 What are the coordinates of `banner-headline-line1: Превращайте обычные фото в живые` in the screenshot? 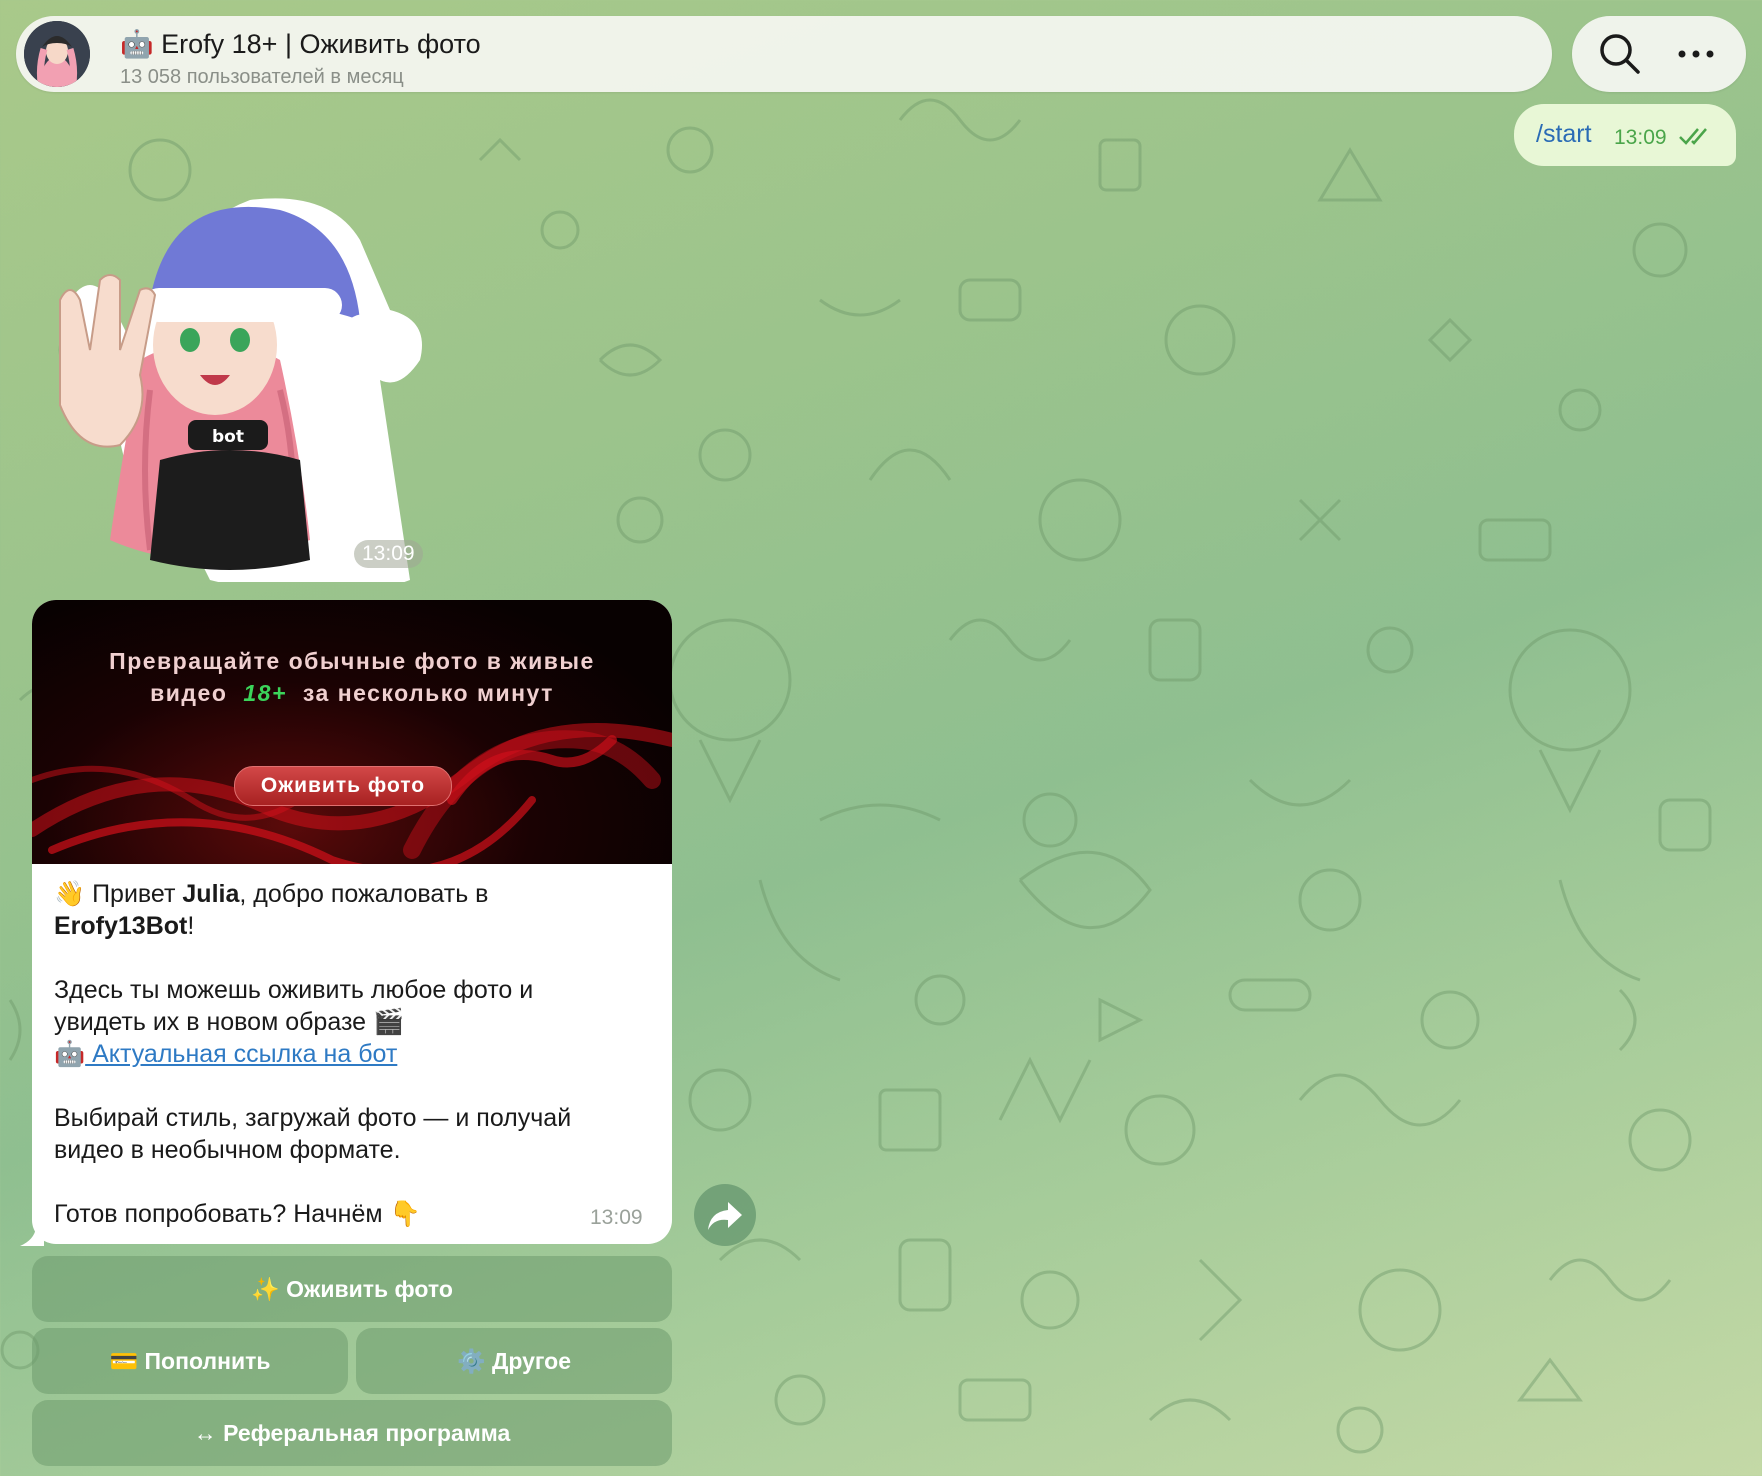 It's located at (352, 661).